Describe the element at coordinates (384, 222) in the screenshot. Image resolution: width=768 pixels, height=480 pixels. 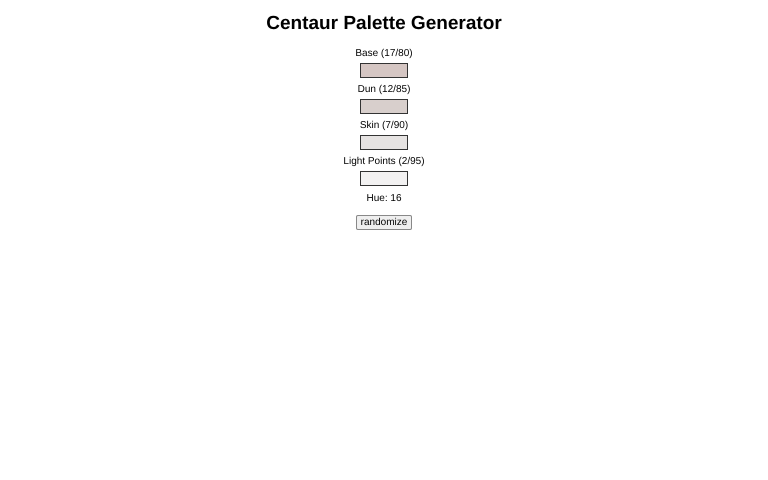
I see `randomize-button: randomize` at that location.